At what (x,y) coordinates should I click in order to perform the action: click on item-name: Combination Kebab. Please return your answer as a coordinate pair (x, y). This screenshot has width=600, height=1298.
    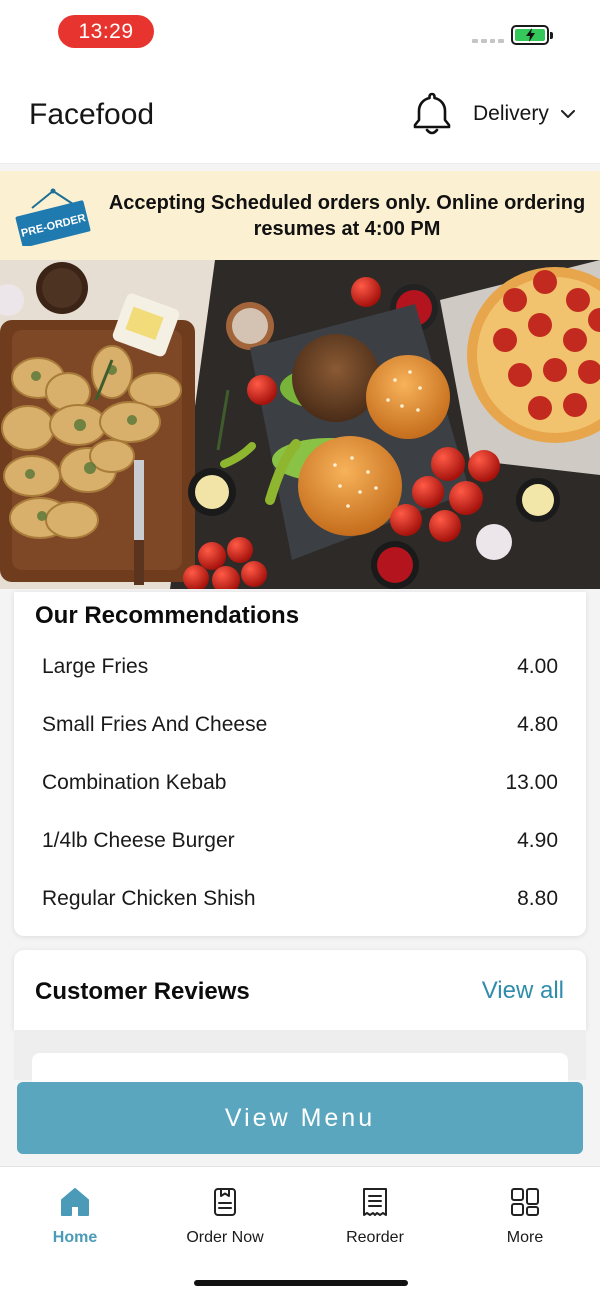
    Looking at the image, I should click on (134, 782).